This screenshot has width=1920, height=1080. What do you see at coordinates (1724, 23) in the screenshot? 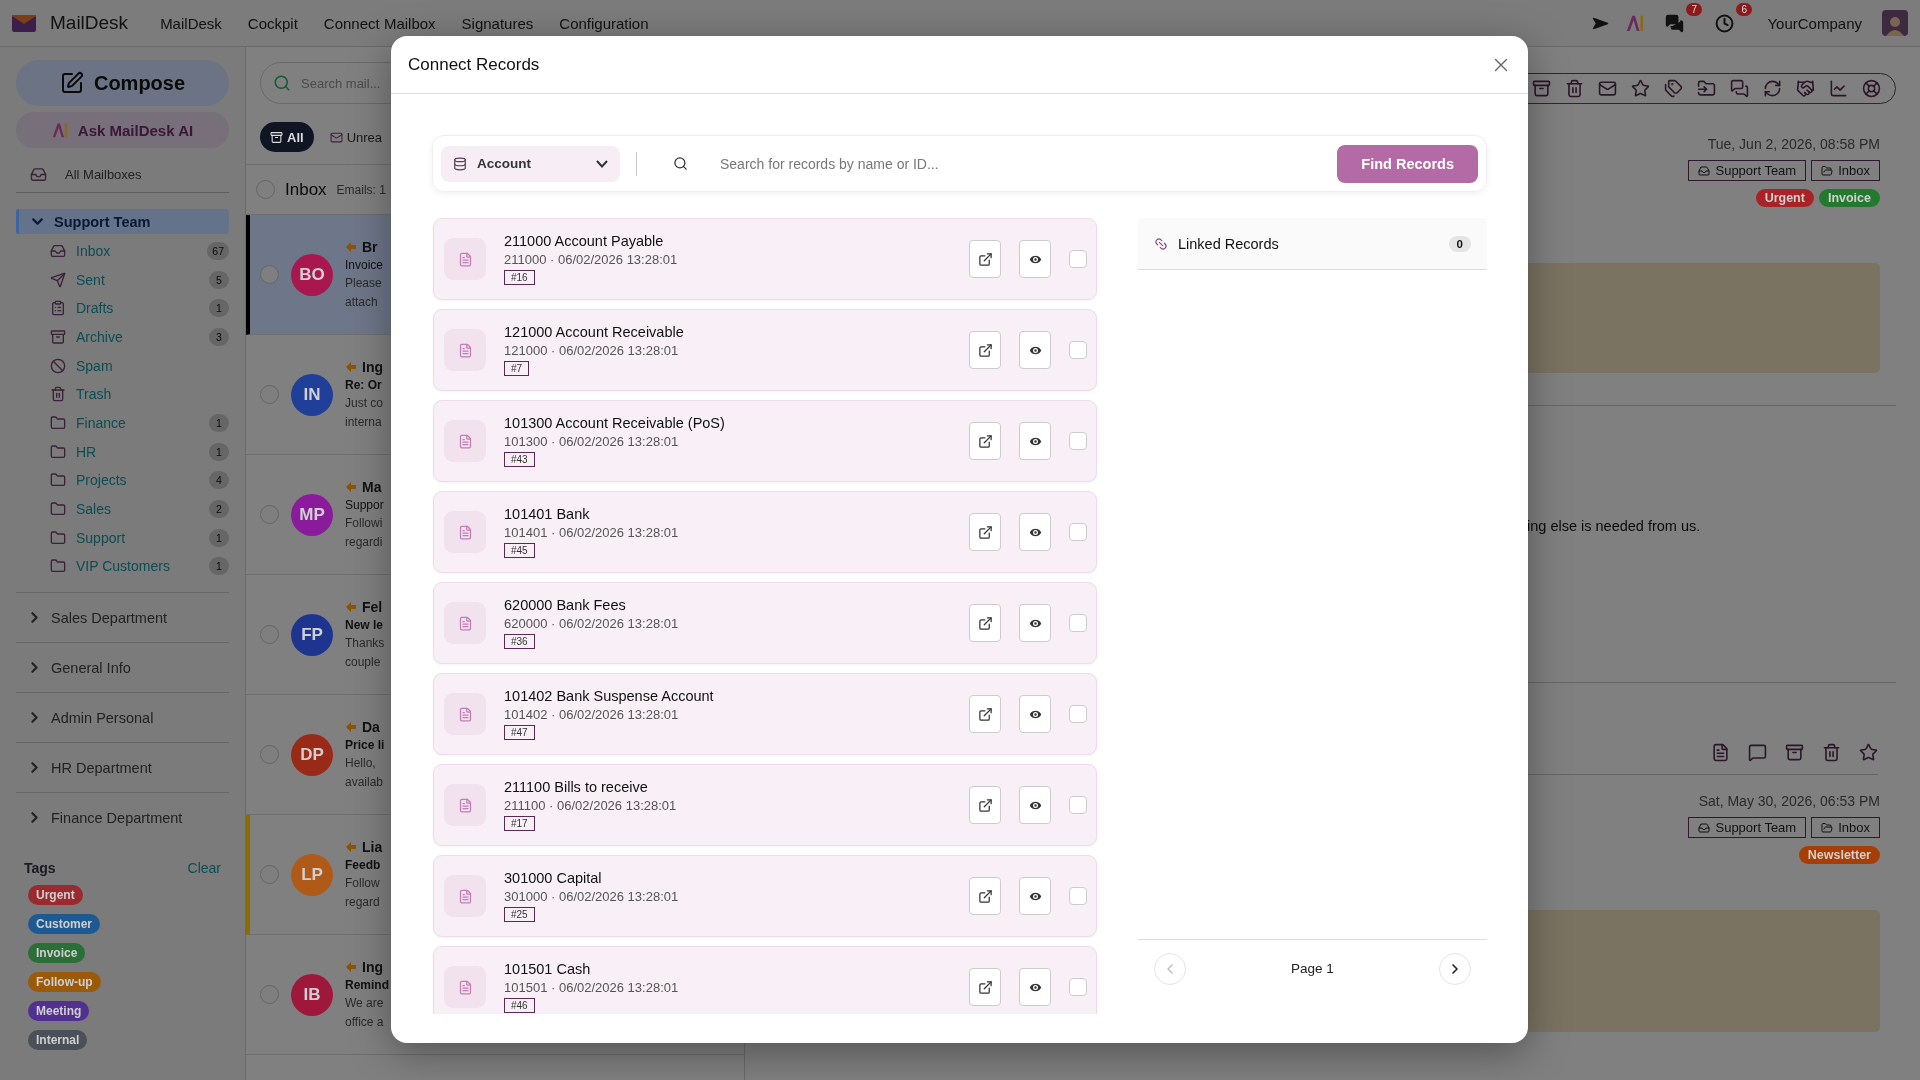
I see `clock-button` at bounding box center [1724, 23].